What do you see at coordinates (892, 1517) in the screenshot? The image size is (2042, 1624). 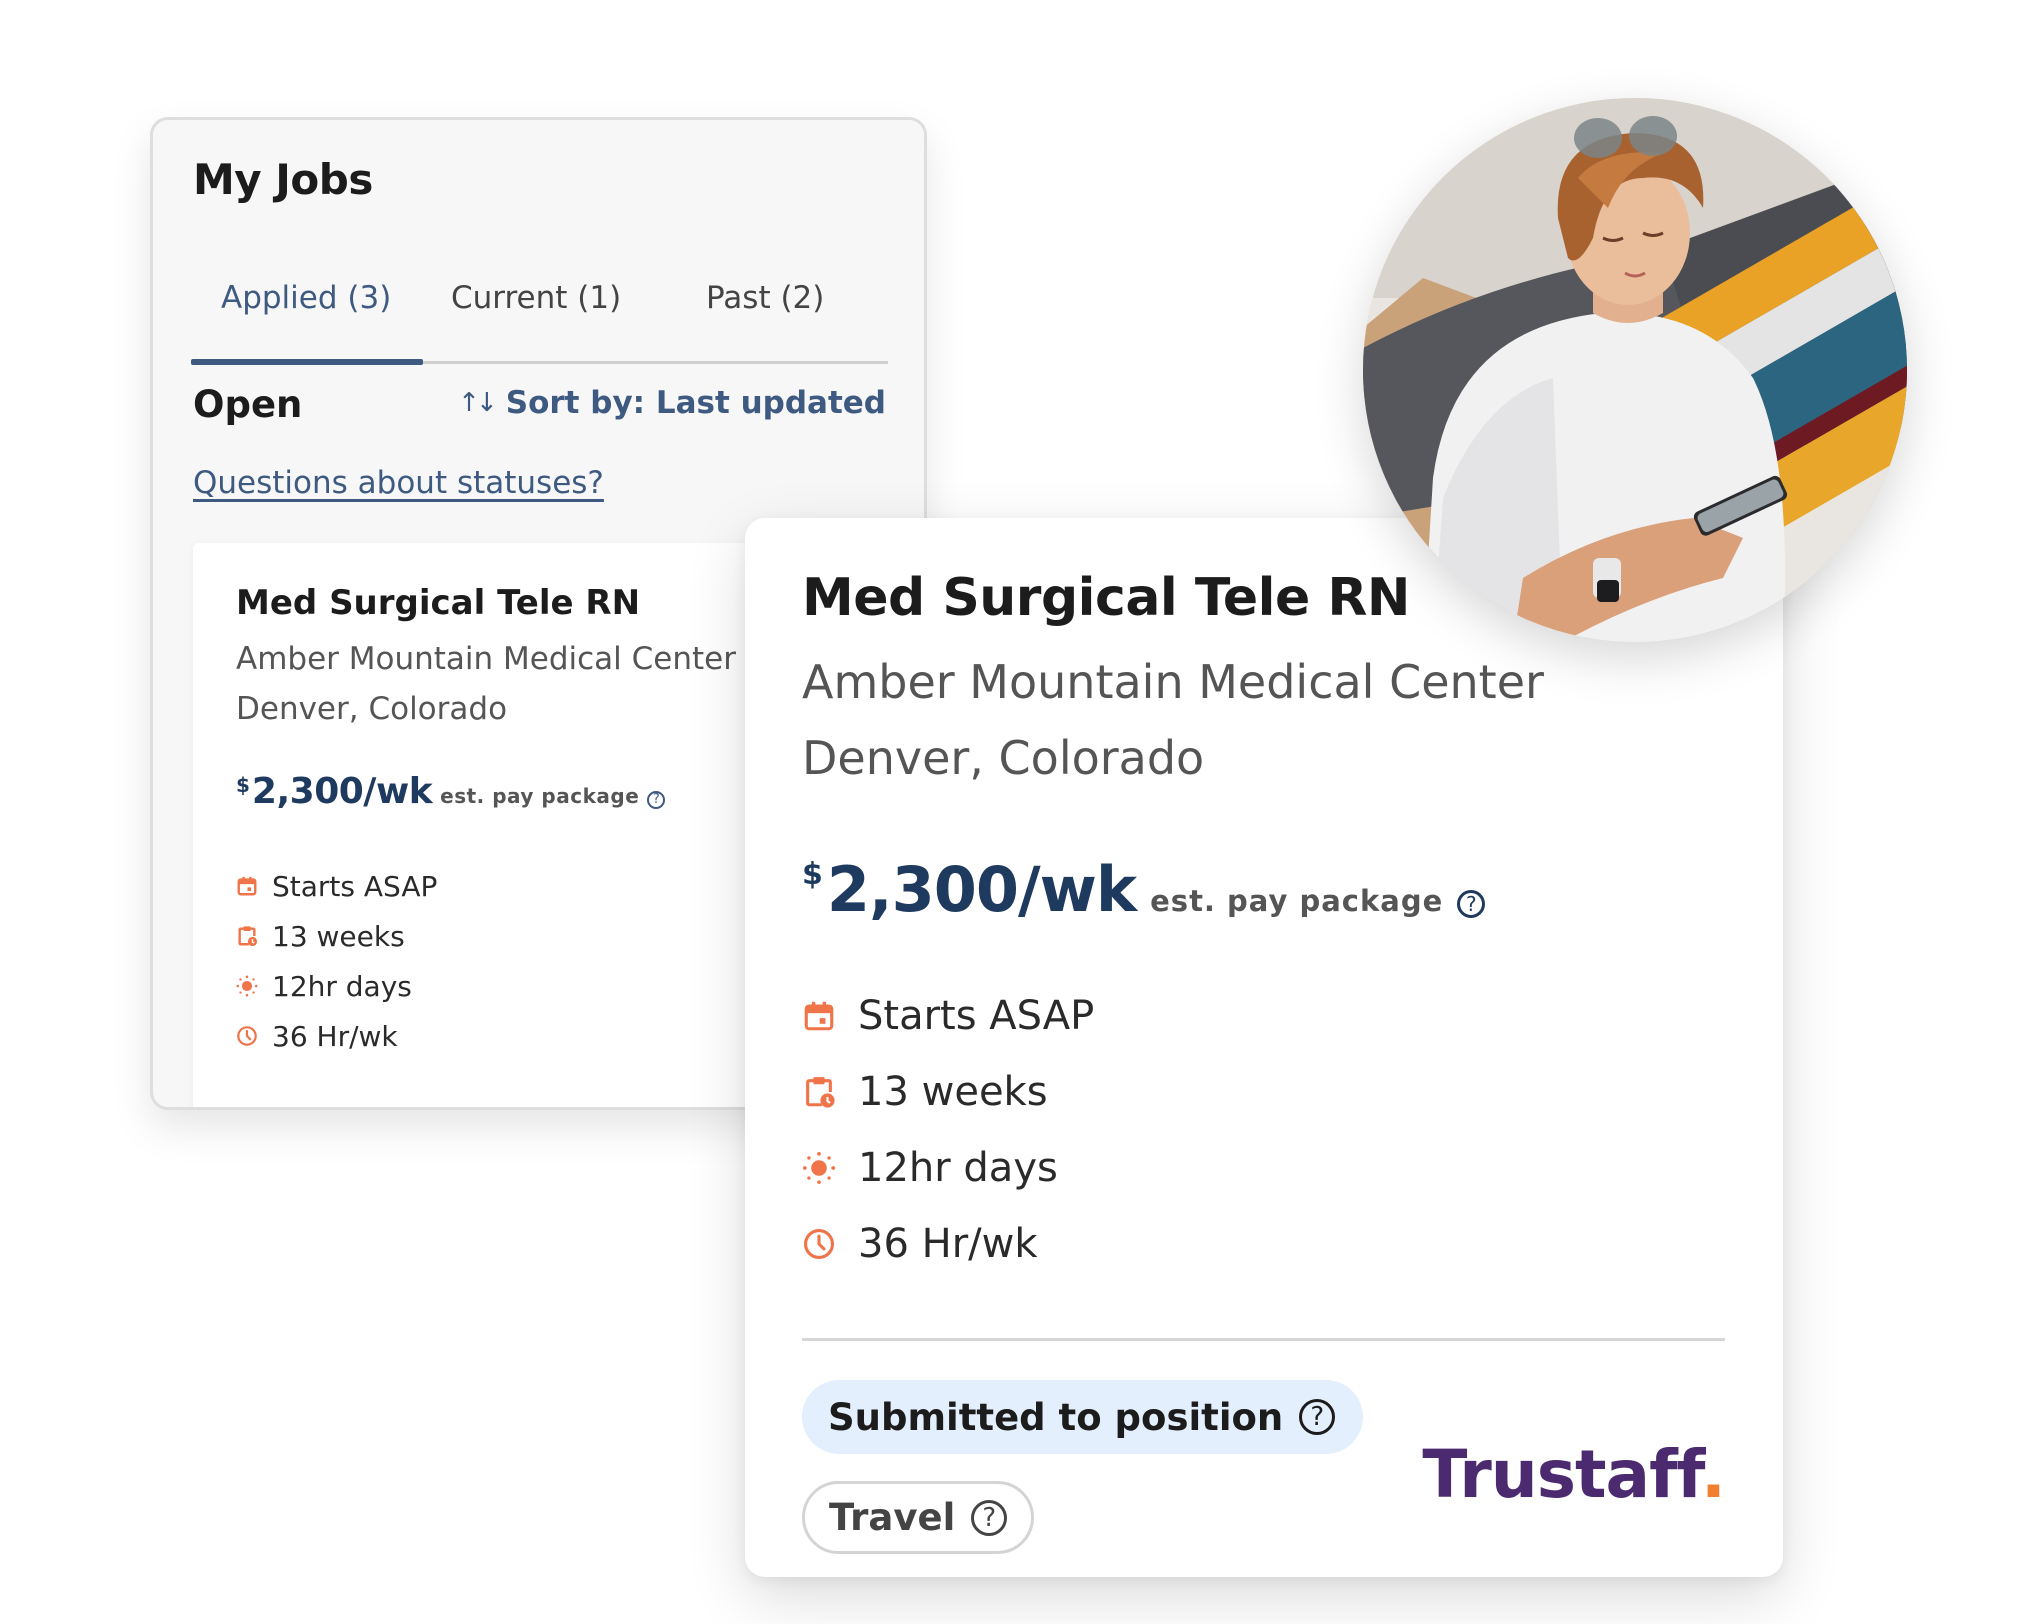 I see `job-type-label: Travel` at bounding box center [892, 1517].